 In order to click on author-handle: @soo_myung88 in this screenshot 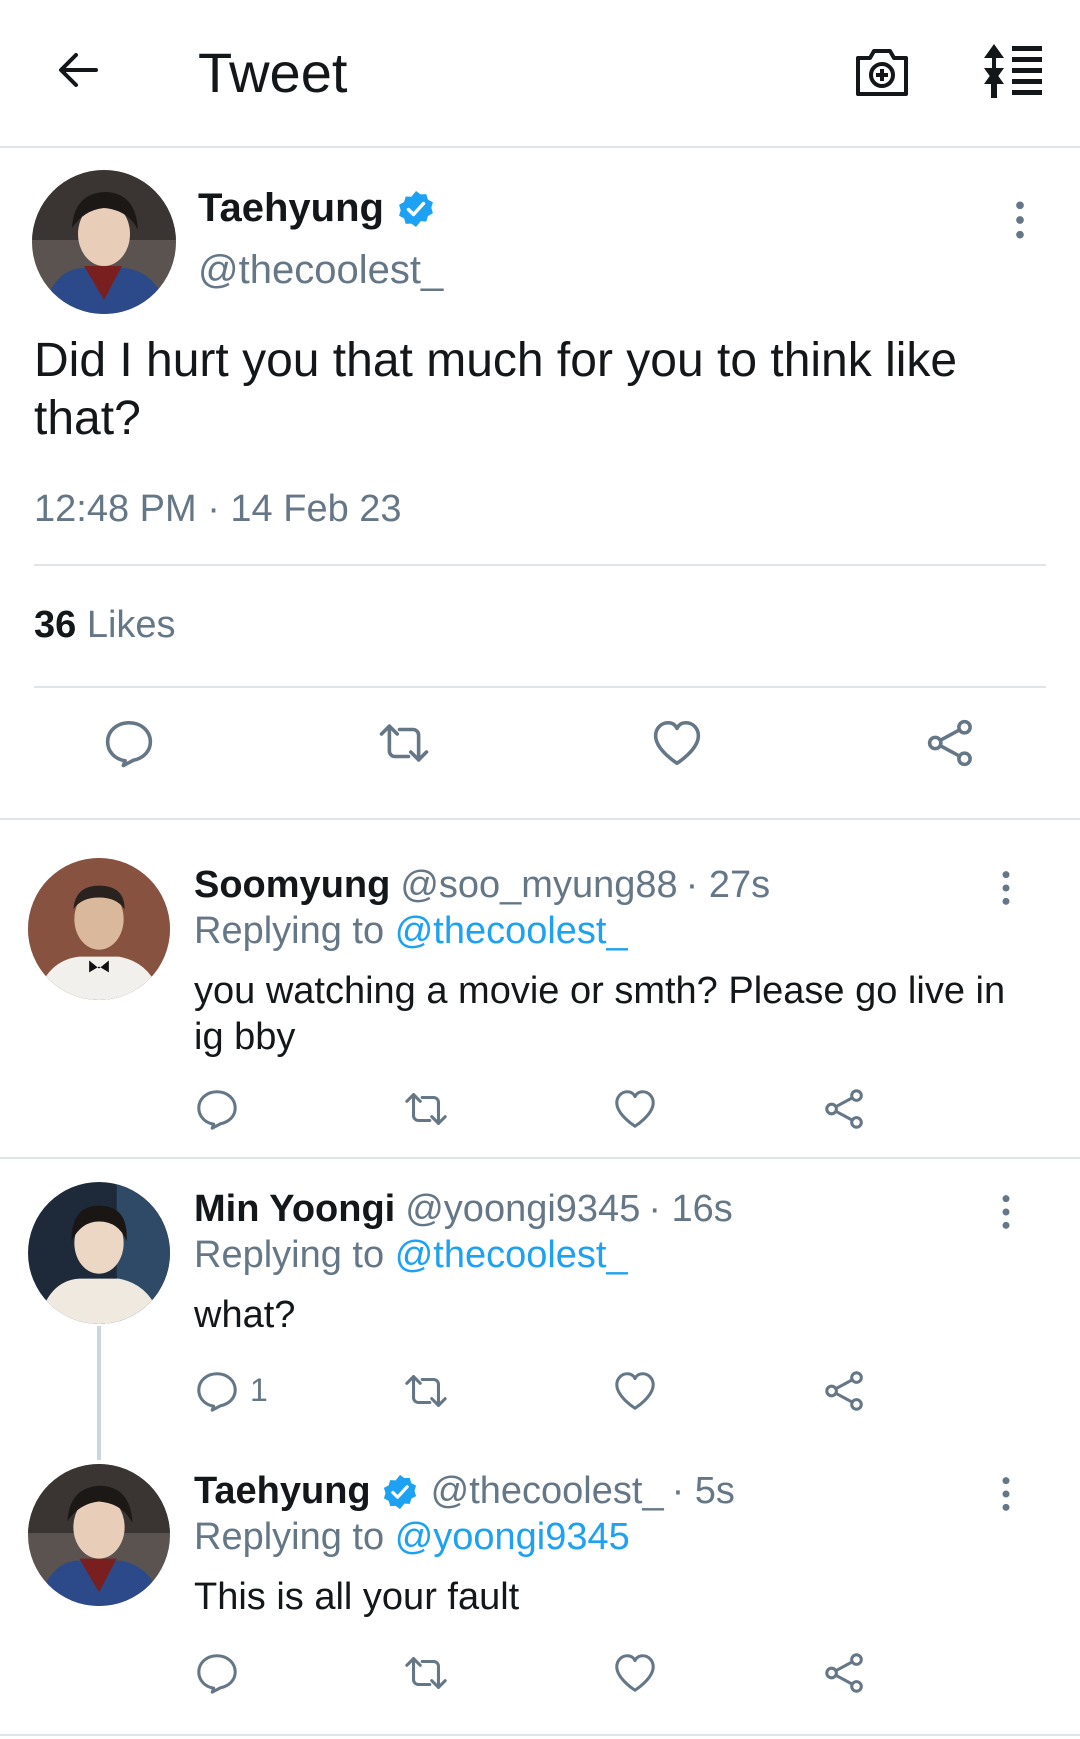, I will do `click(538, 885)`.